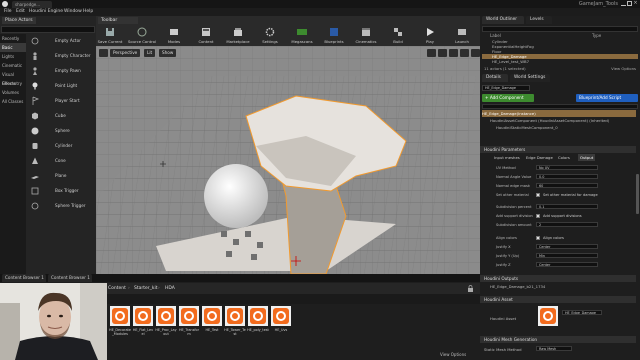 This screenshot has height=360, width=640. What do you see at coordinates (635, 3) in the screenshot?
I see `close-icon: ×` at bounding box center [635, 3].